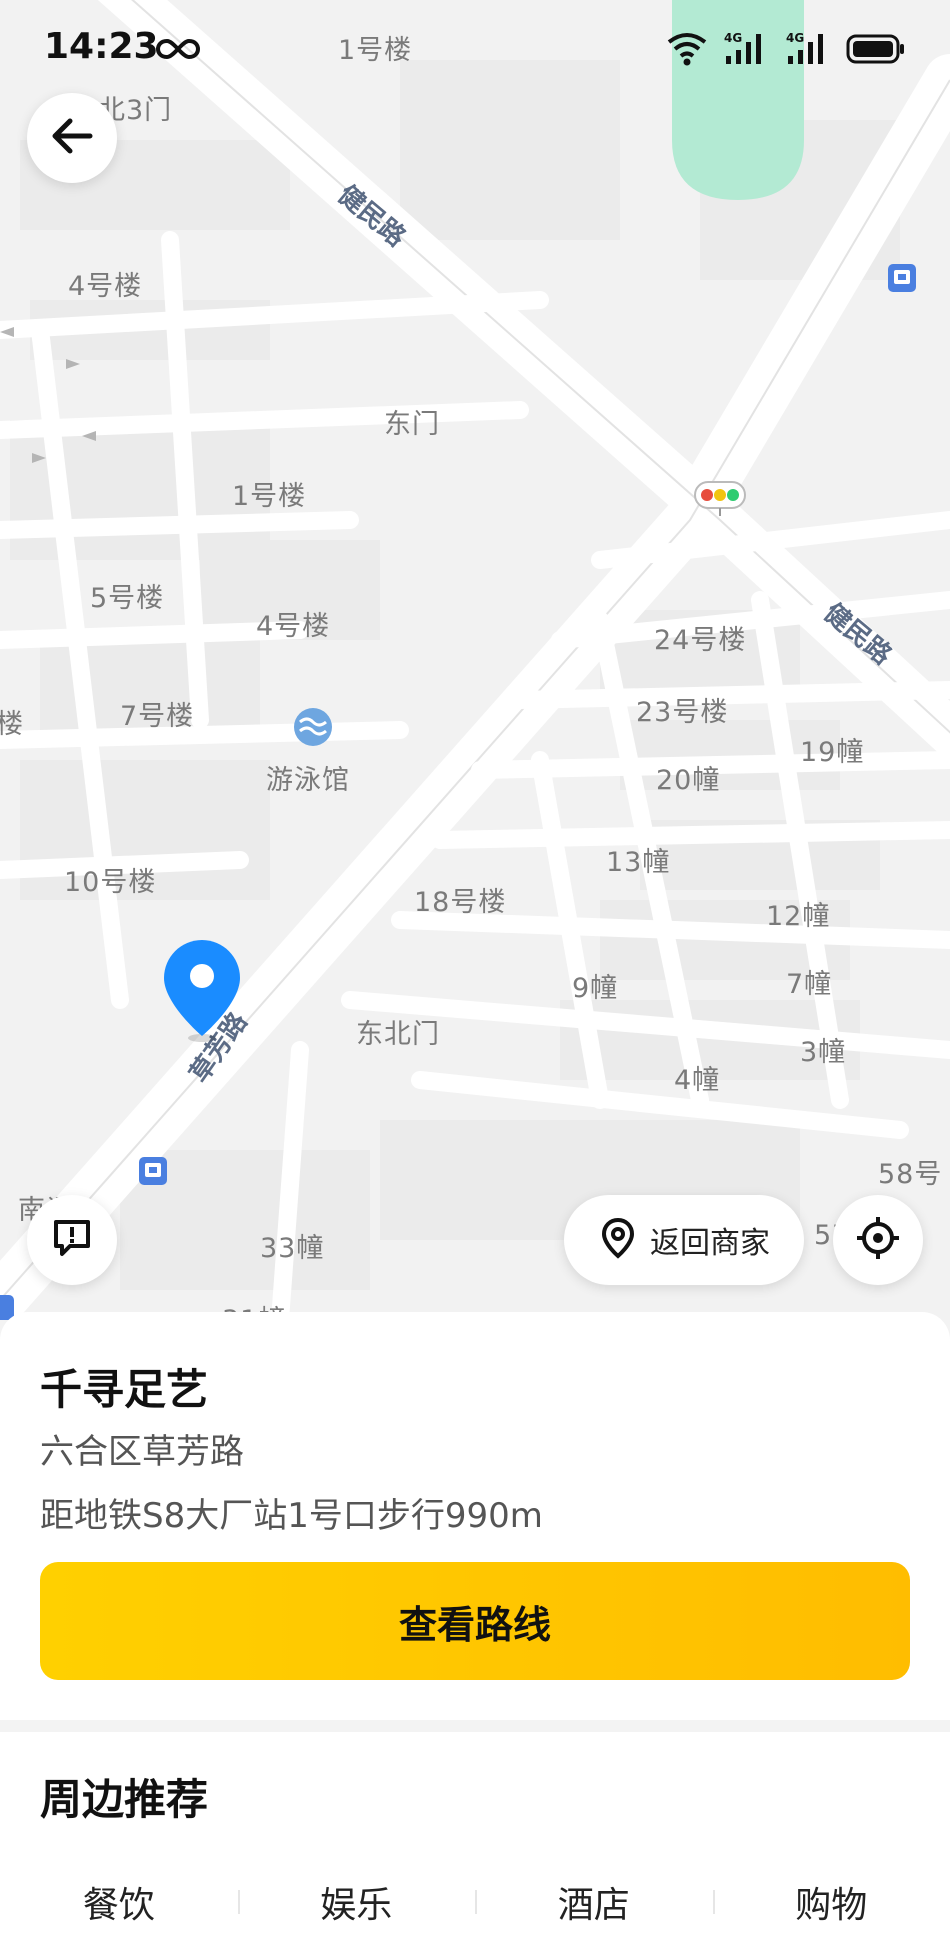 The width and height of the screenshot is (950, 1953). I want to click on location-marker-icon, so click(618, 1240).